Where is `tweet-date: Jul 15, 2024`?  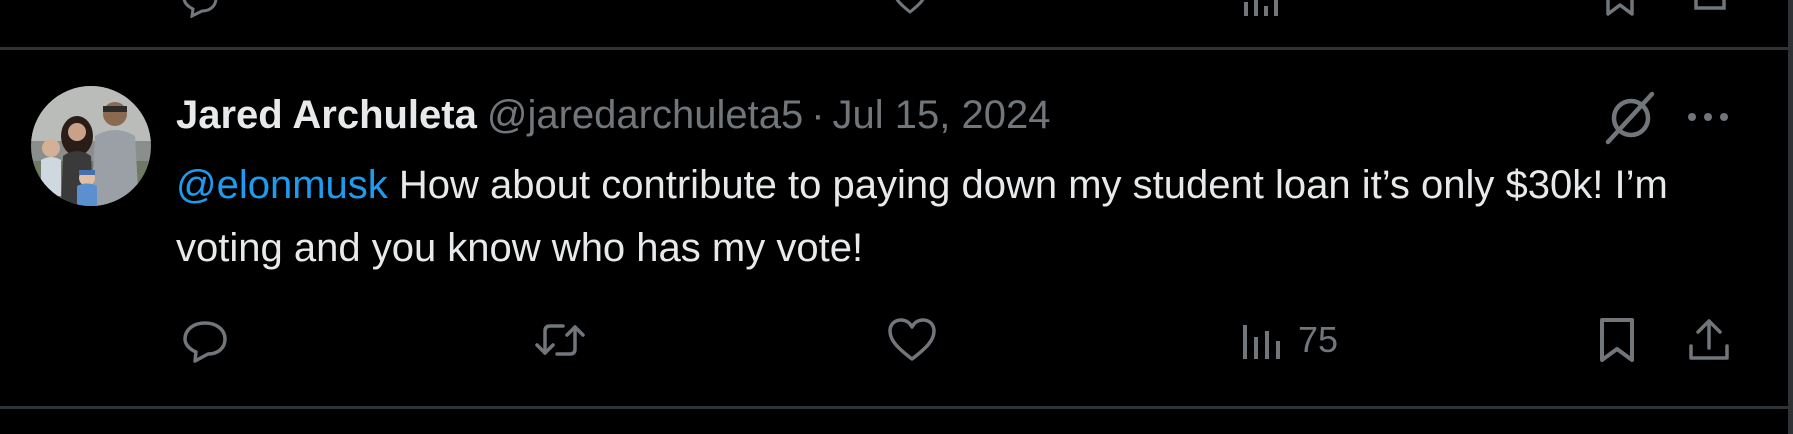 tweet-date: Jul 15, 2024 is located at coordinates (942, 115).